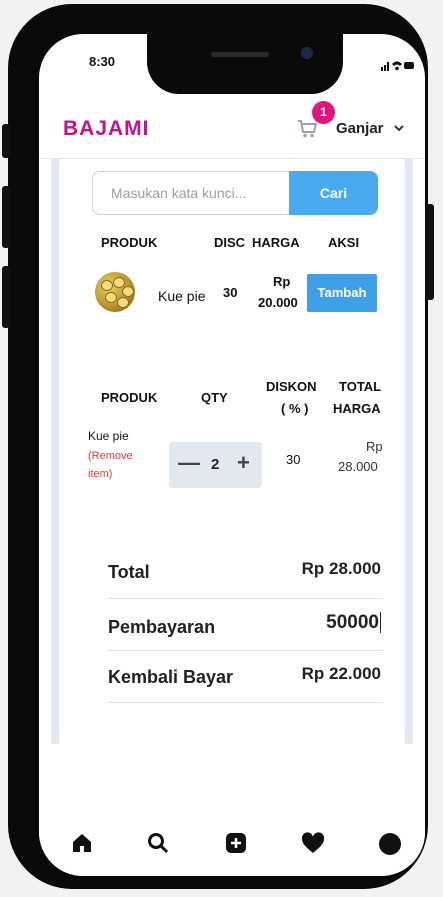 This screenshot has width=443, height=897. What do you see at coordinates (162, 627) in the screenshot?
I see `payment-label: Pembayaran` at bounding box center [162, 627].